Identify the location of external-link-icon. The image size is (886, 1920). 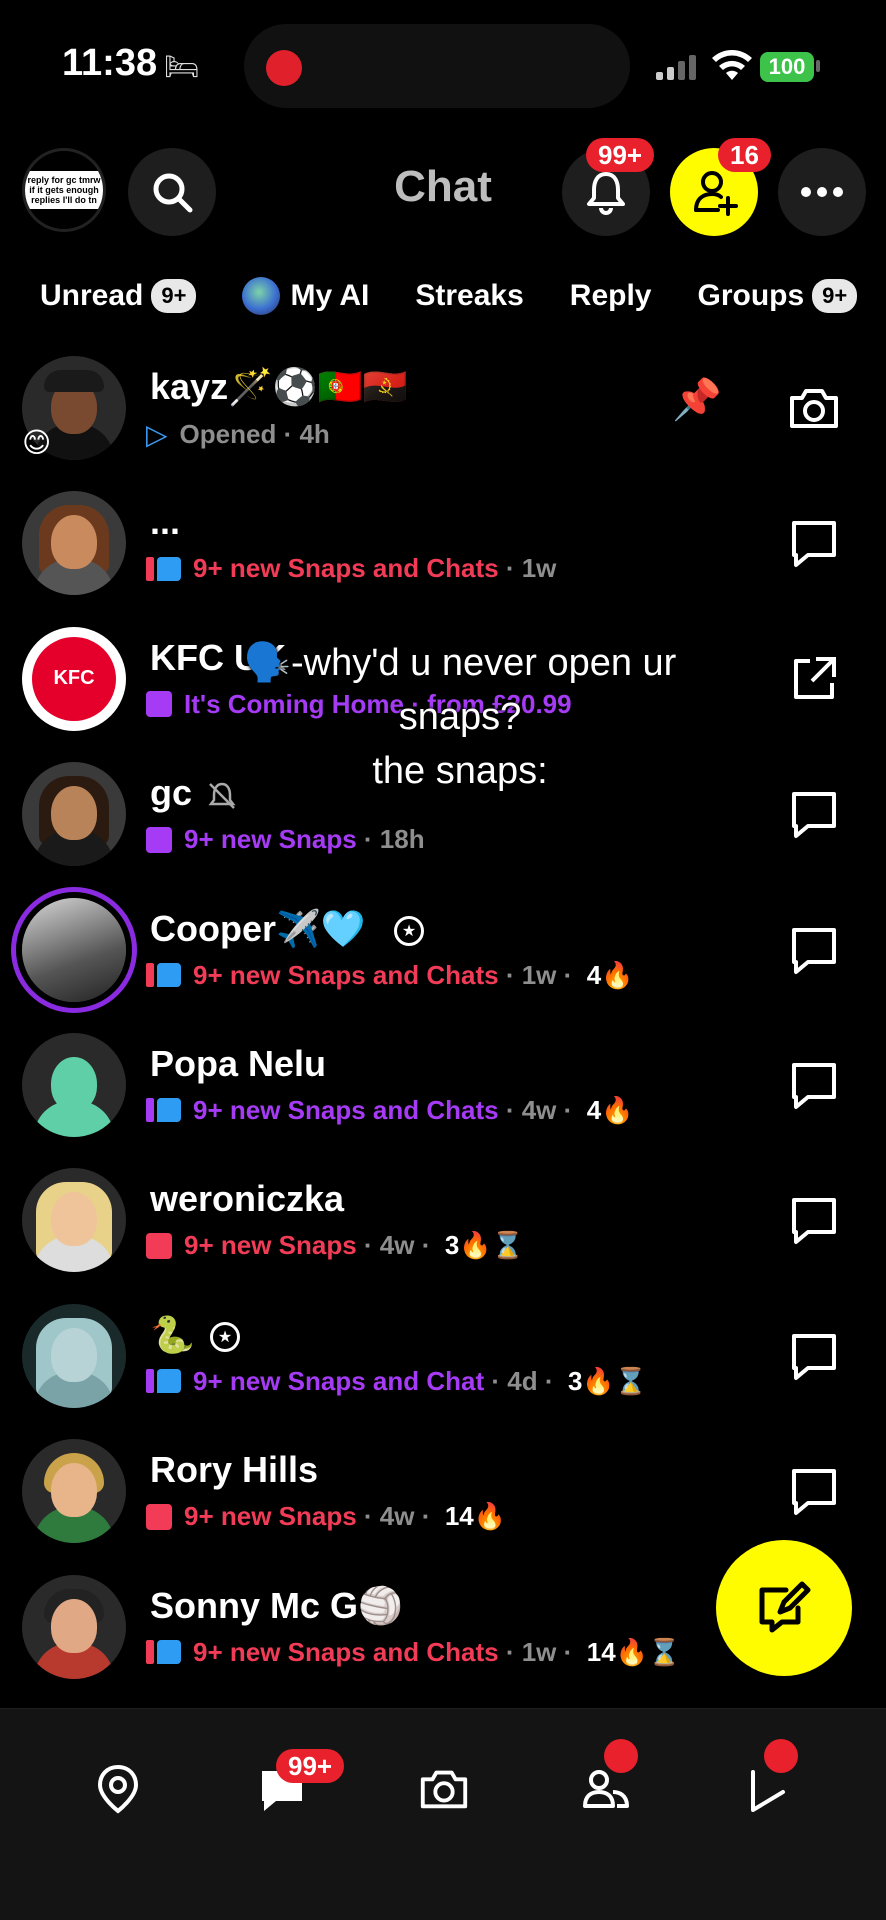
(814, 679).